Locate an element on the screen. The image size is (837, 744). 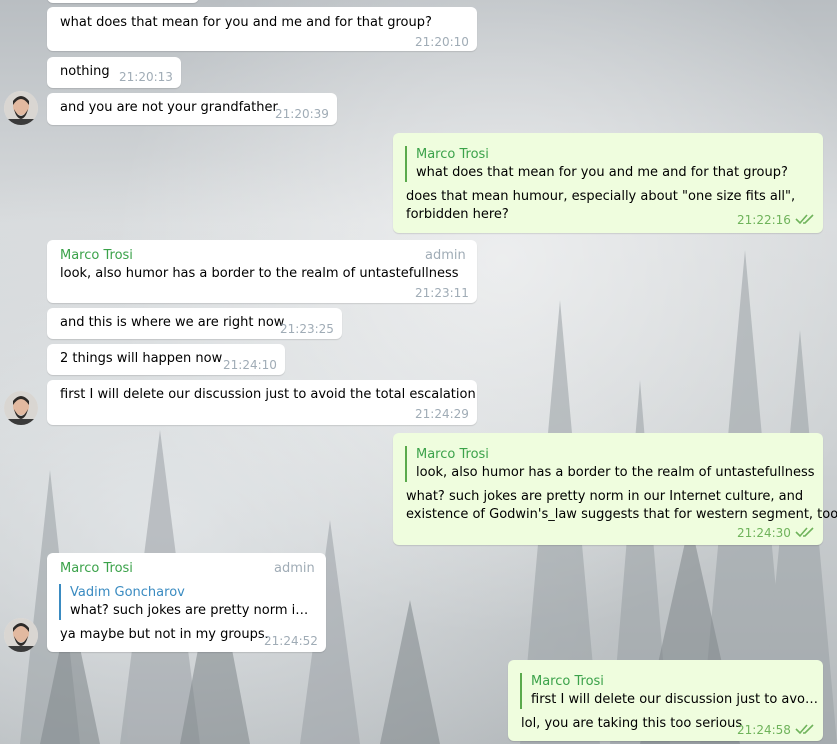
message-bubble: 2 things will happen now 21:24:10 is located at coordinates (166, 359).